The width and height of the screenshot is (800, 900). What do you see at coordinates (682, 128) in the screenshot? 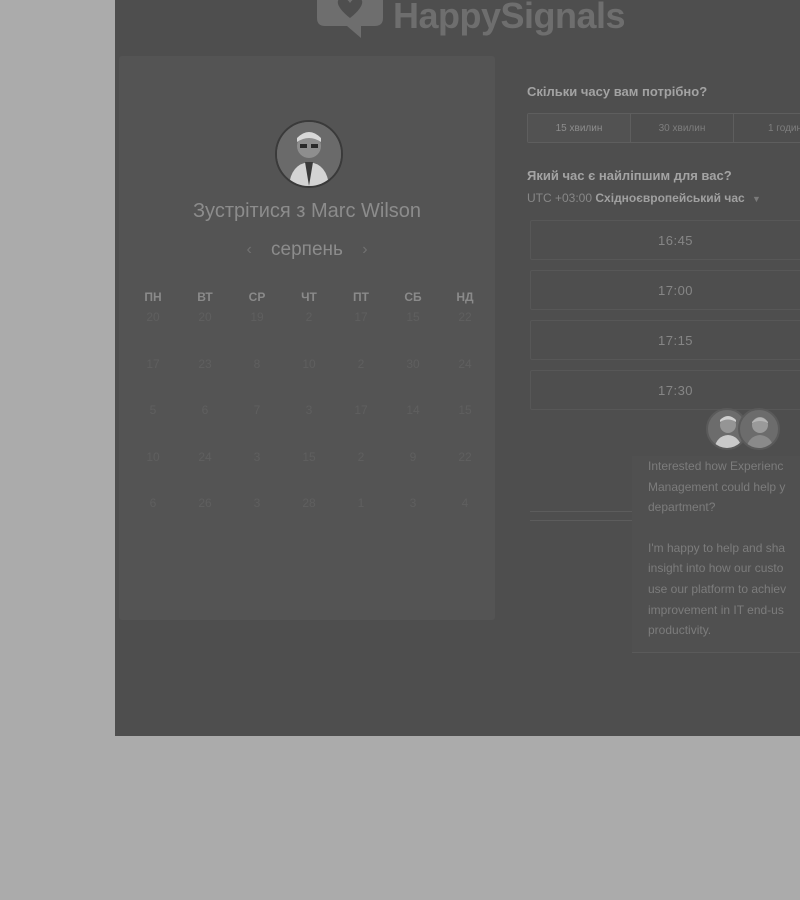
I see `duration-option-30: 30 хвилин` at bounding box center [682, 128].